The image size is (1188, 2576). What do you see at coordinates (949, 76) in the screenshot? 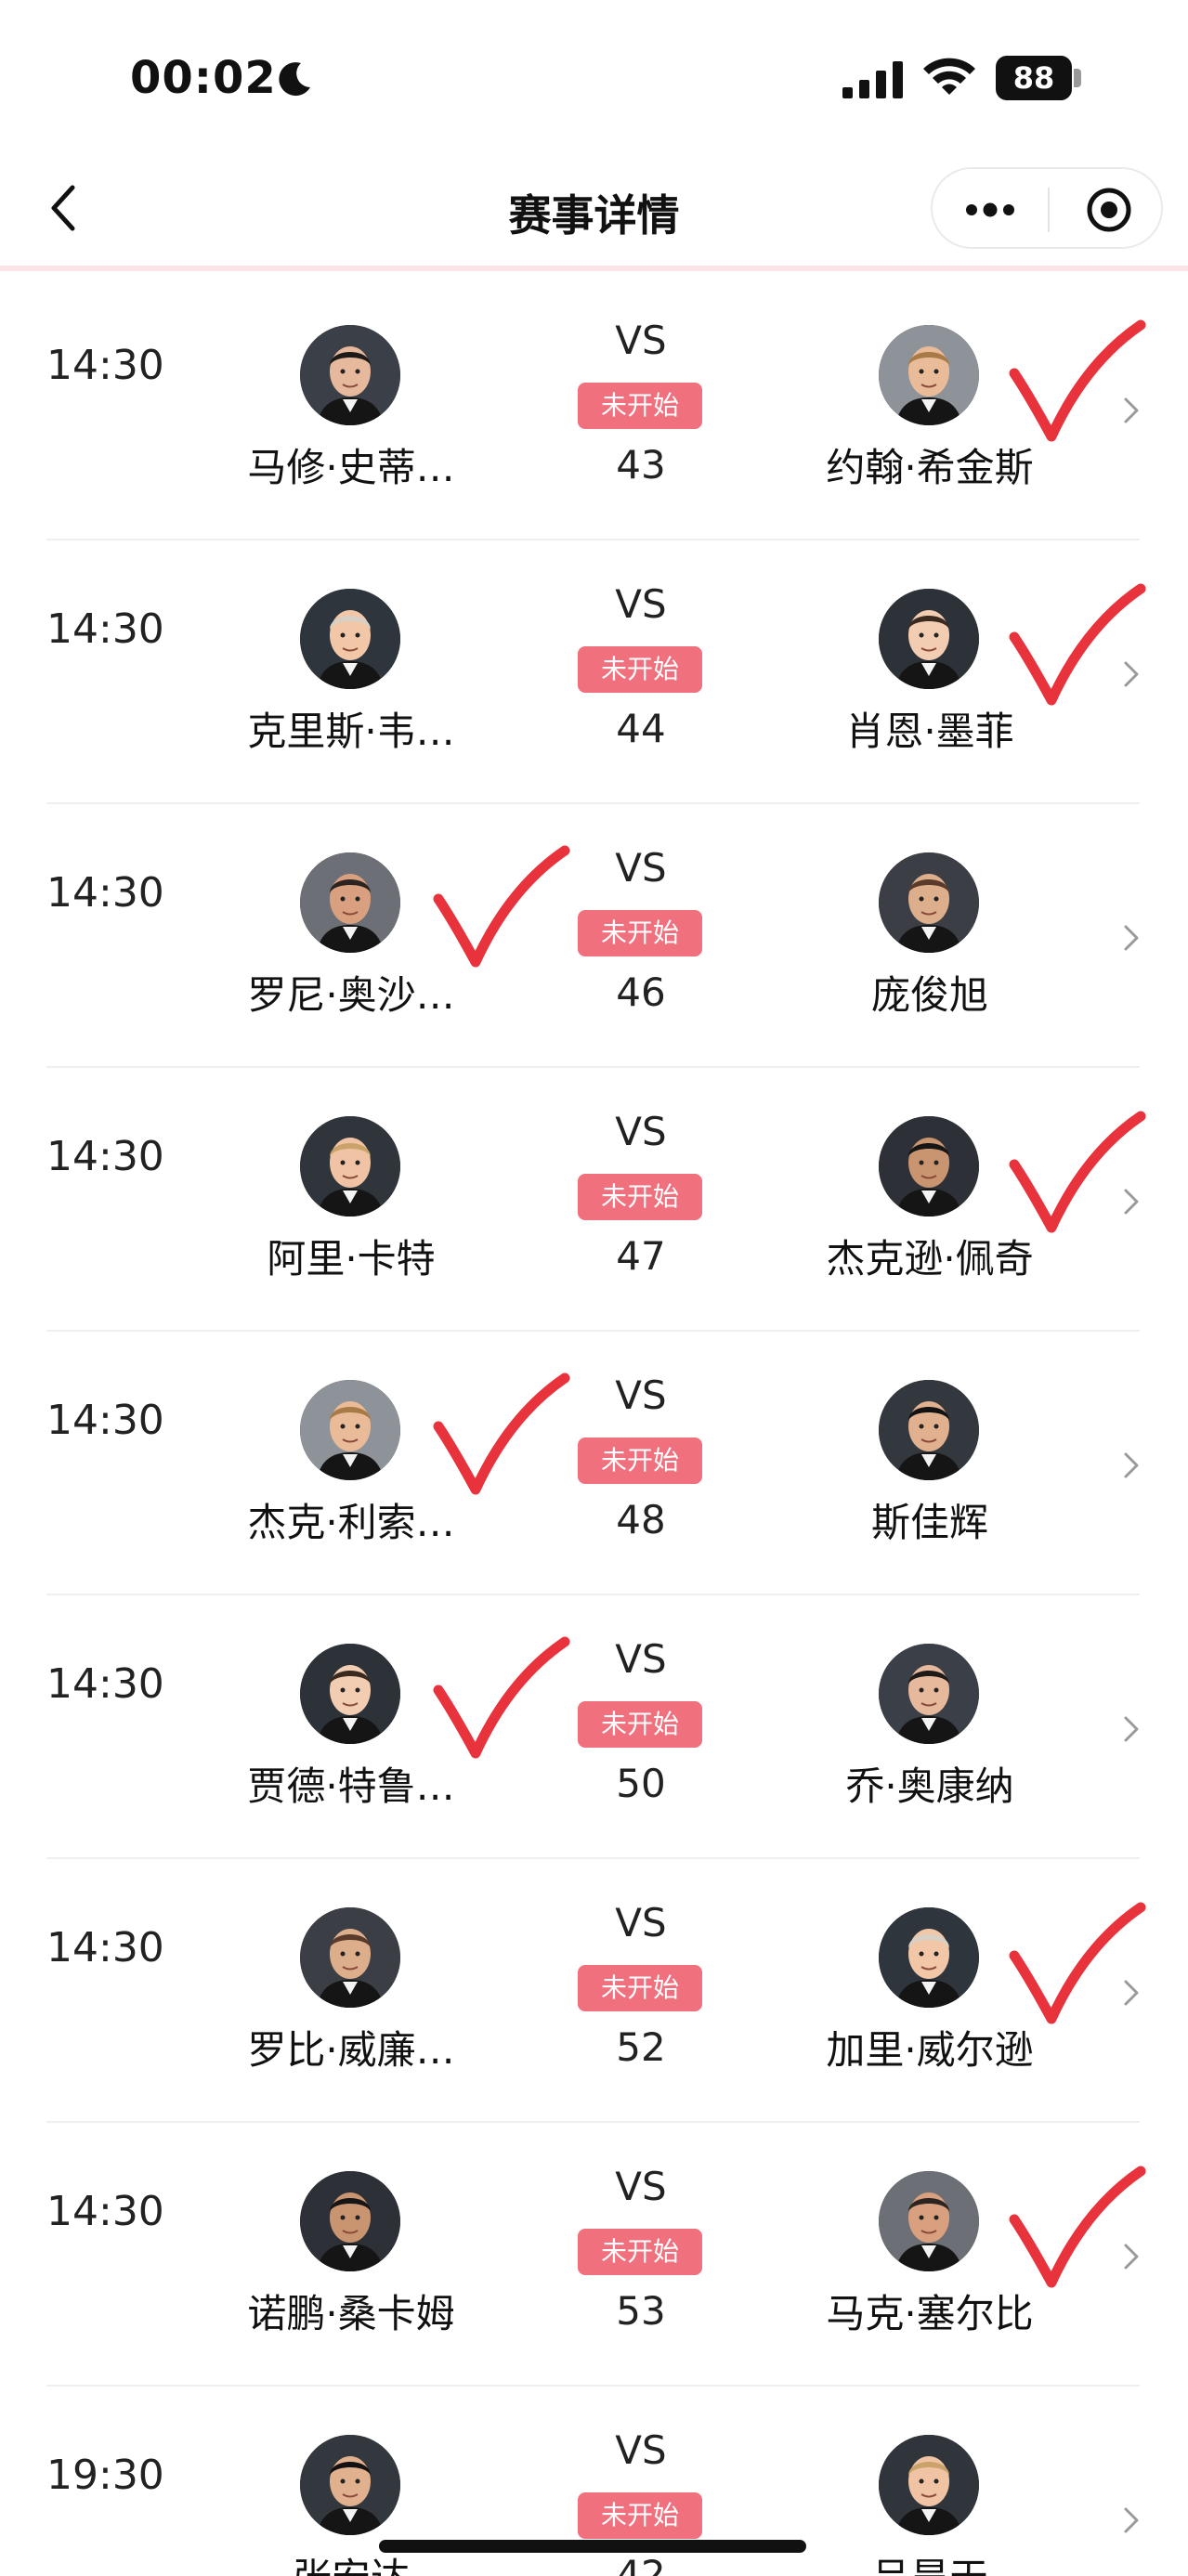
I see `wifi-icon` at bounding box center [949, 76].